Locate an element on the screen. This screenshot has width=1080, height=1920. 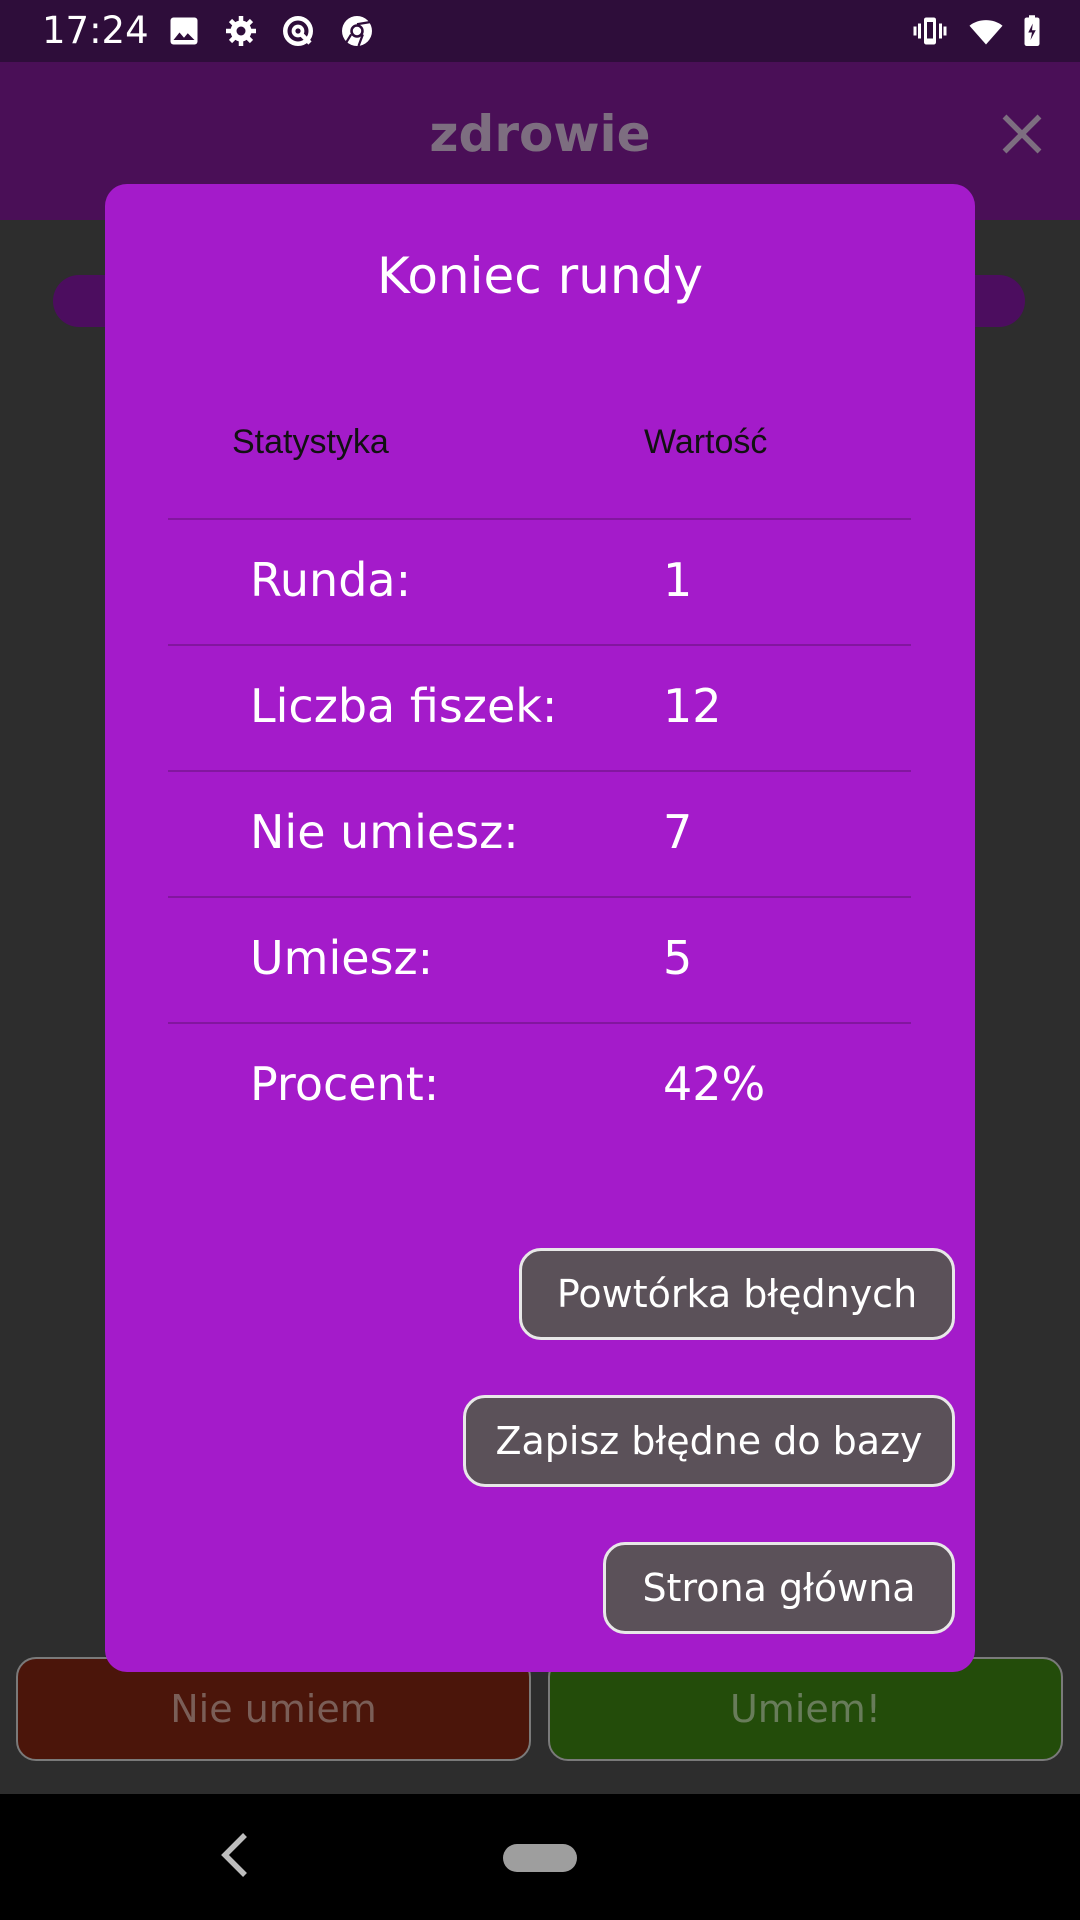
know-button: Umiem! is located at coordinates (805, 1709).